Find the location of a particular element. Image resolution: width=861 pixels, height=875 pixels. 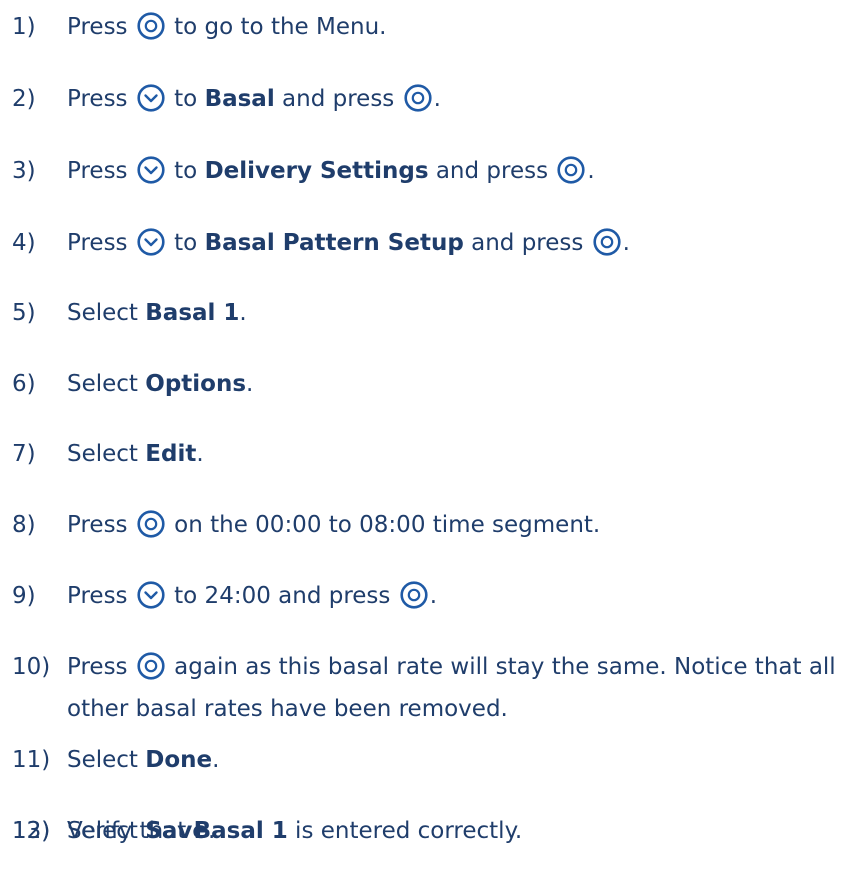

step-number: 6) is located at coordinates (24, 384).